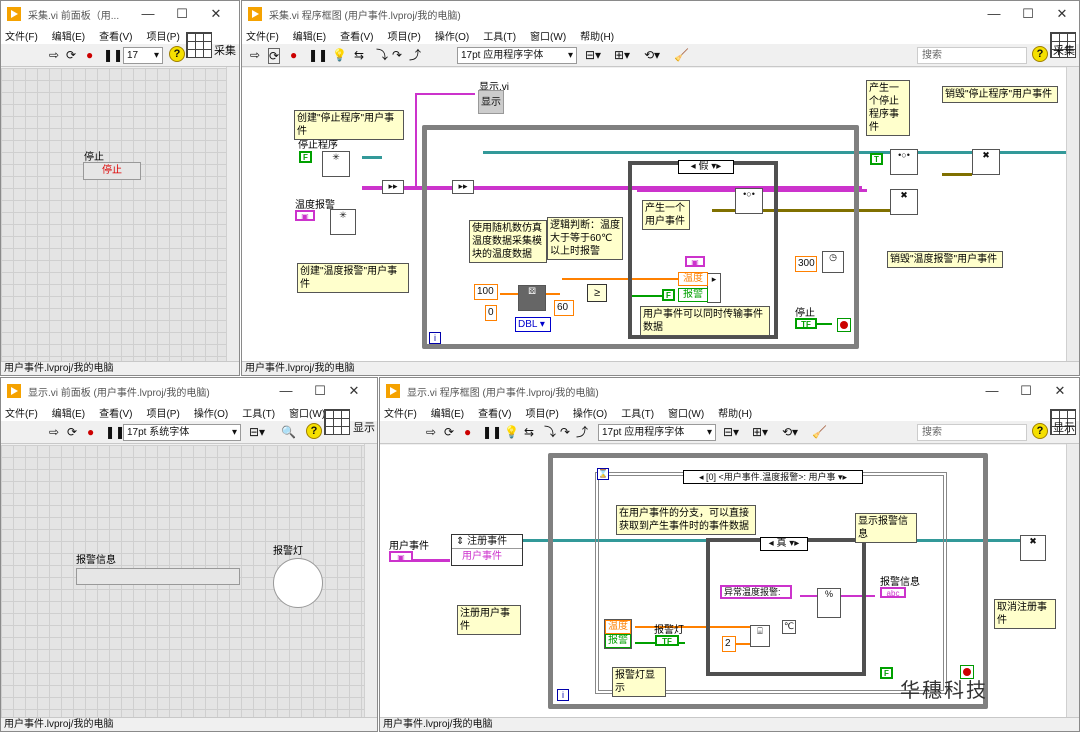 Image resolution: width=1080 pixels, height=732 pixels. I want to click on random-number-node: ⚄, so click(532, 298).